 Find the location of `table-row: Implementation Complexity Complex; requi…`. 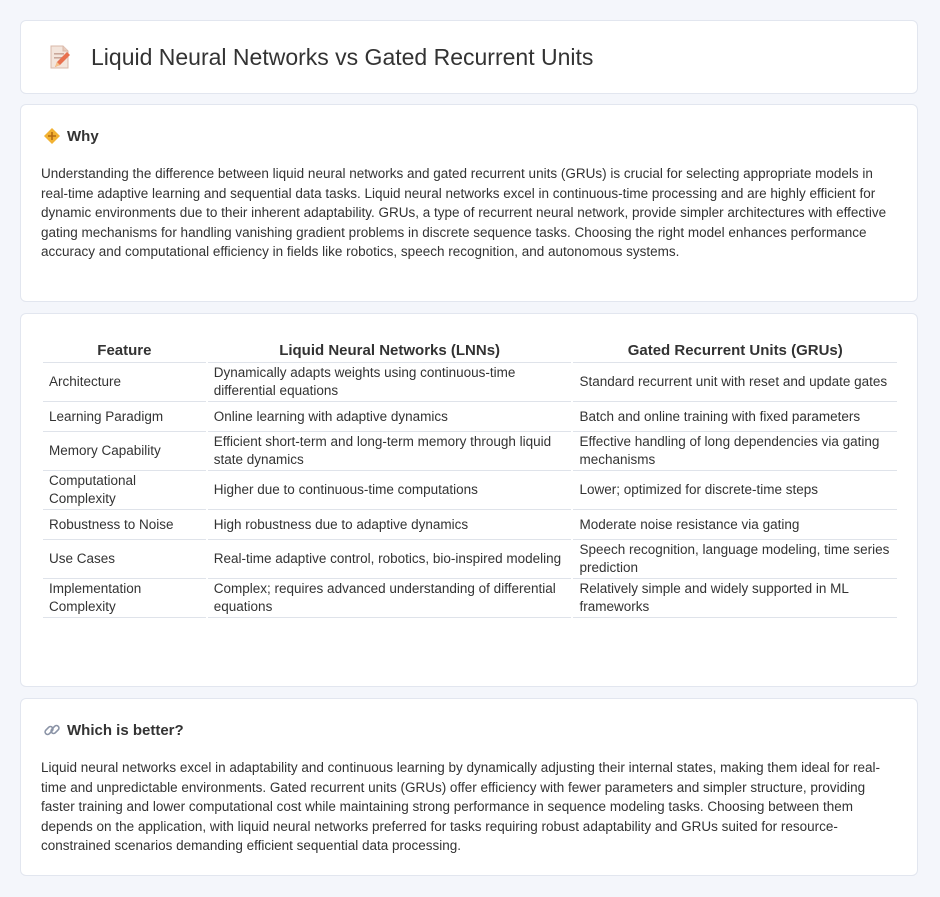

table-row: Implementation Complexity Complex; requi… is located at coordinates (470, 598).